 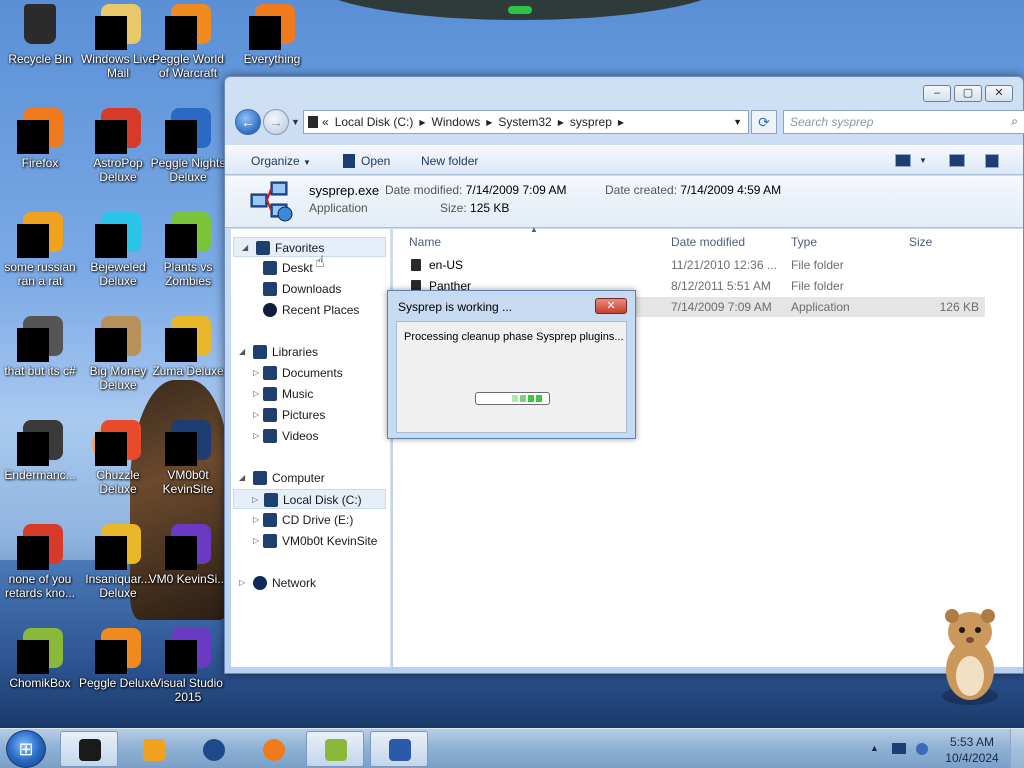 What do you see at coordinates (309, 247) in the screenshot?
I see `nav-favorites: ◢ Favorites` at bounding box center [309, 247].